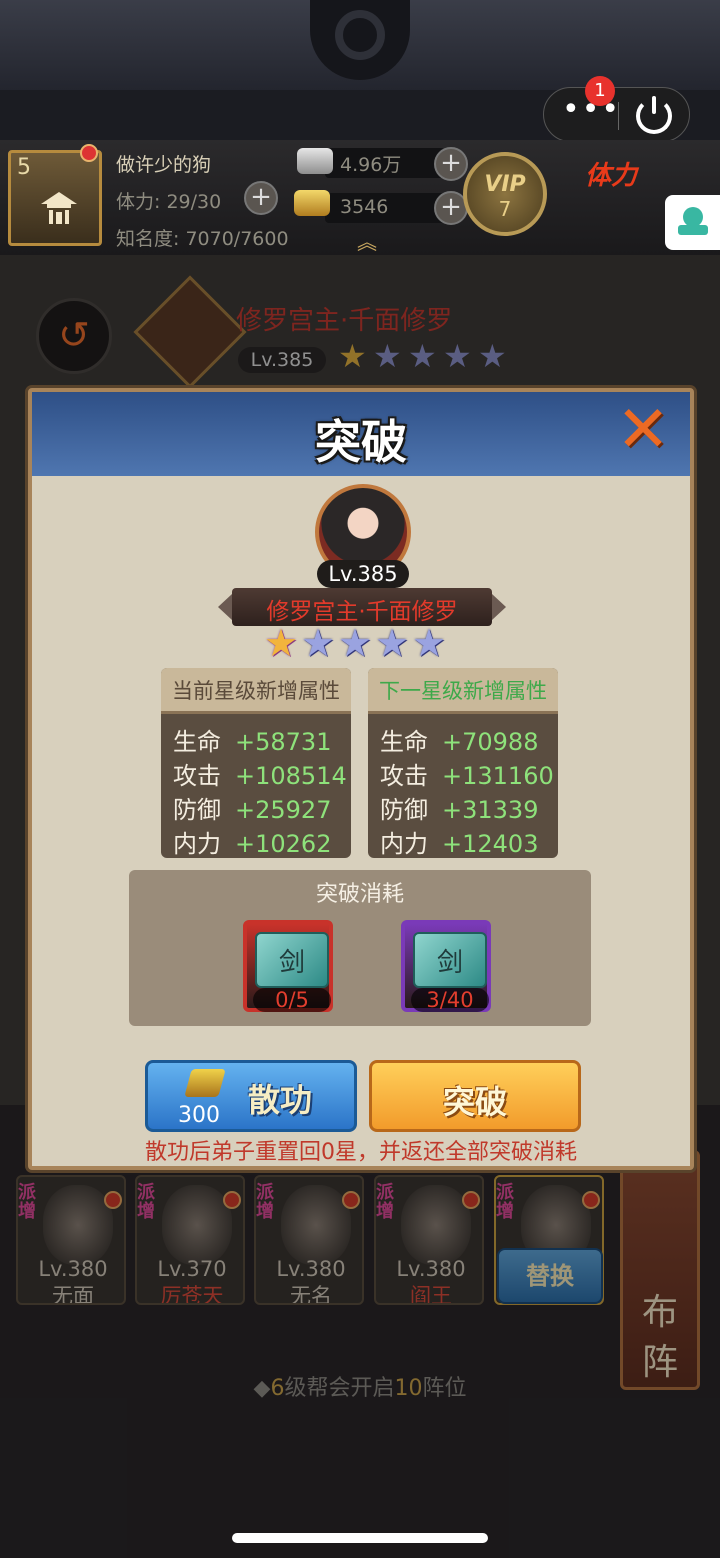  I want to click on stamina-text: 体力: 29/30, so click(169, 202).